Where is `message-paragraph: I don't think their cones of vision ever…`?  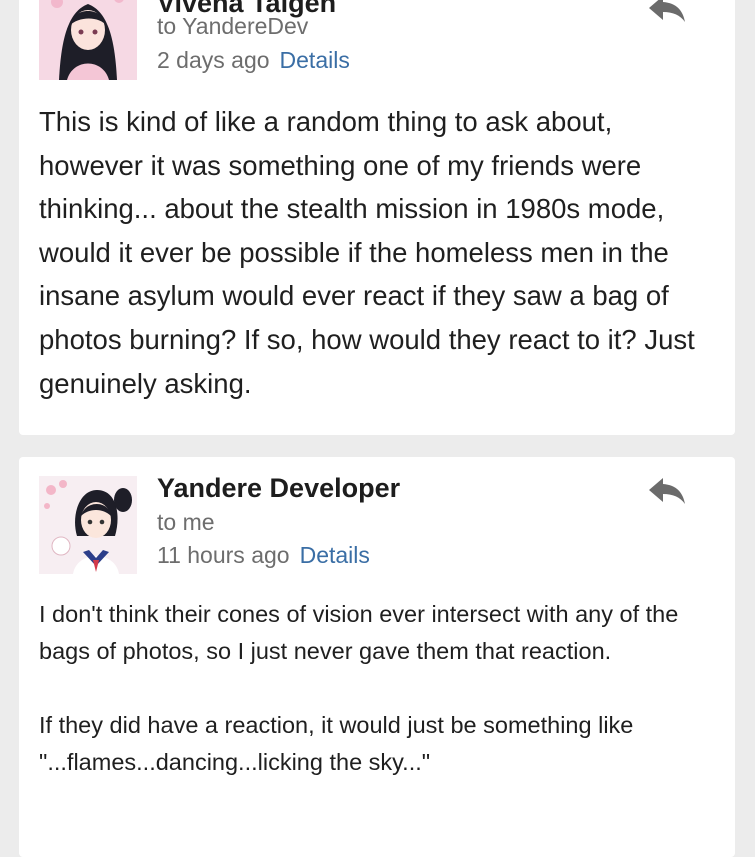
message-paragraph: I don't think their cones of vision ever… is located at coordinates (359, 632).